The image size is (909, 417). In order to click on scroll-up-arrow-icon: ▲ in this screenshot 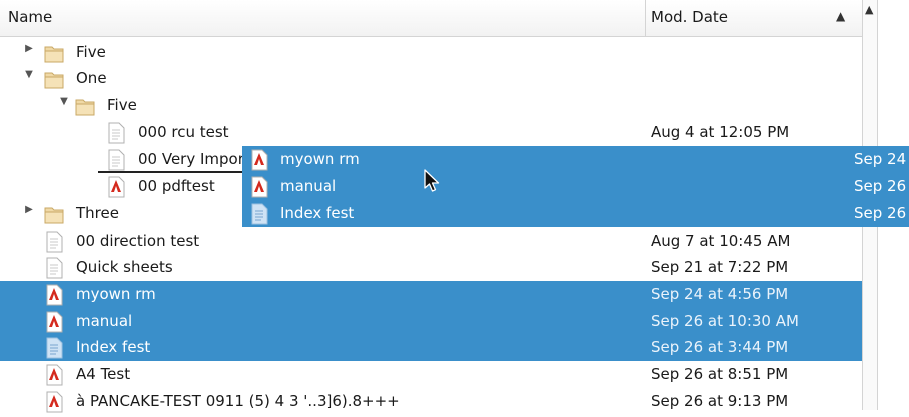, I will do `click(869, 9)`.